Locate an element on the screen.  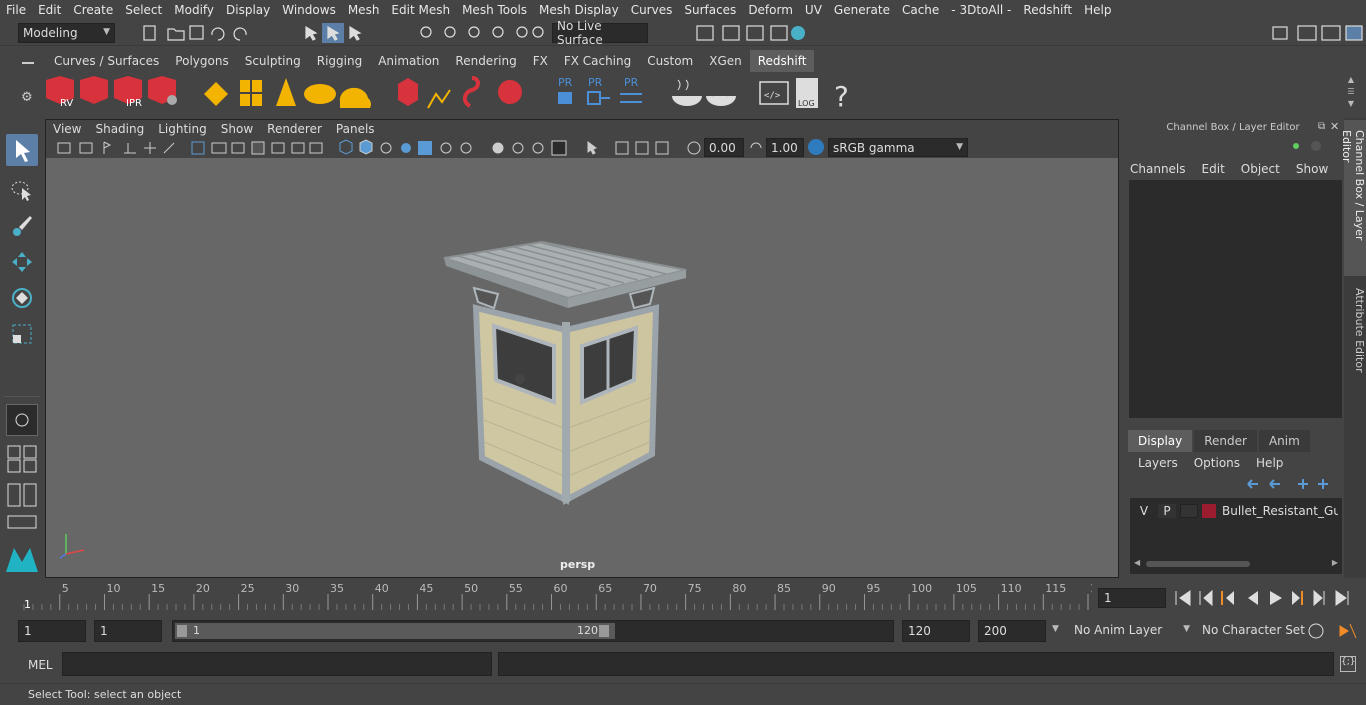
color-space-dropdown: sRGB gamma ▼ is located at coordinates (898, 147).